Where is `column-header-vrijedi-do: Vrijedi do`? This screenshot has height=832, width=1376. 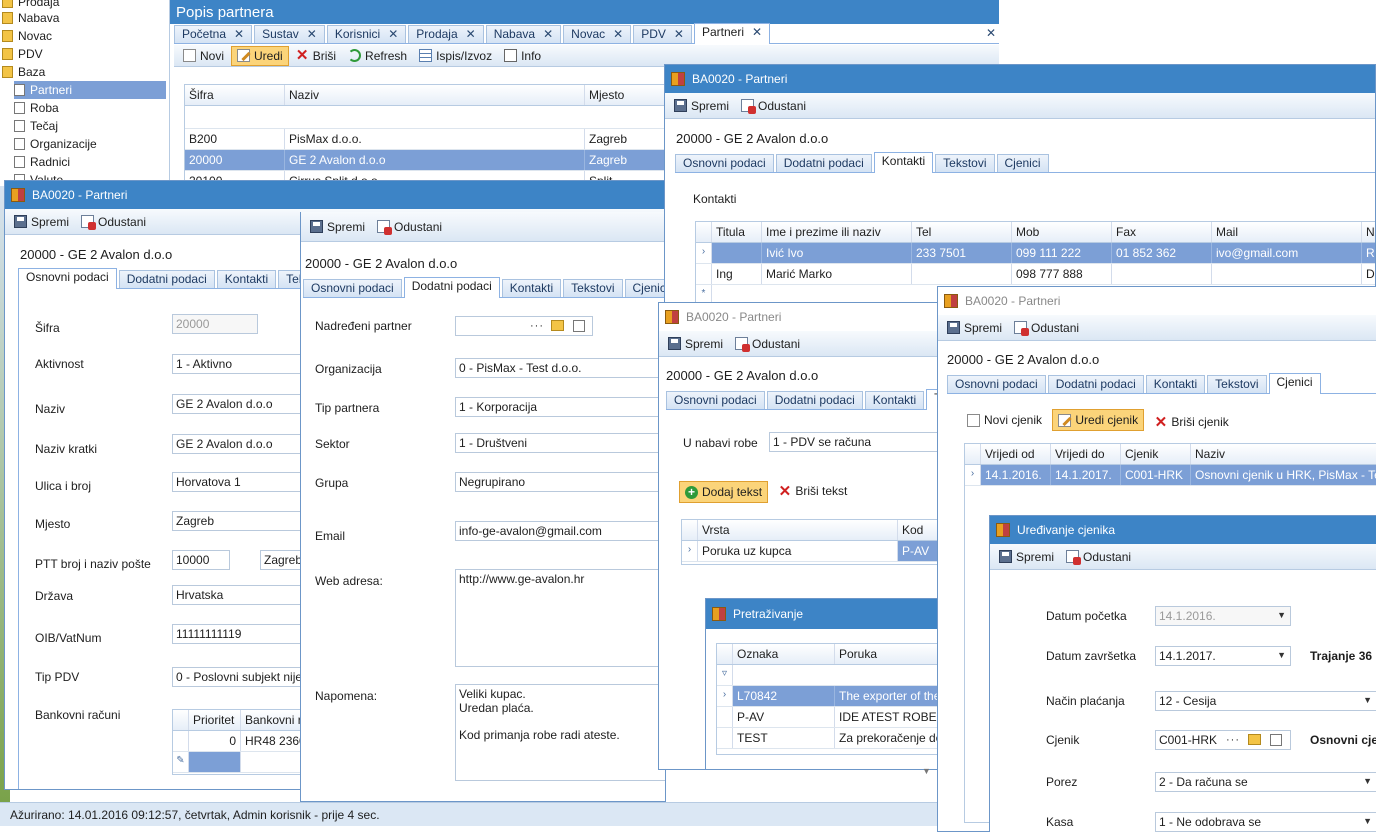 column-header-vrijedi-do: Vrijedi do is located at coordinates (1086, 454).